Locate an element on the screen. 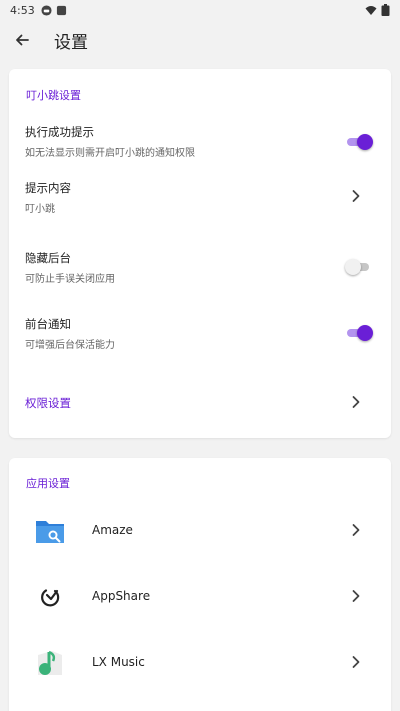 This screenshot has height=711, width=400. row-title: 前台通知 is located at coordinates (48, 324).